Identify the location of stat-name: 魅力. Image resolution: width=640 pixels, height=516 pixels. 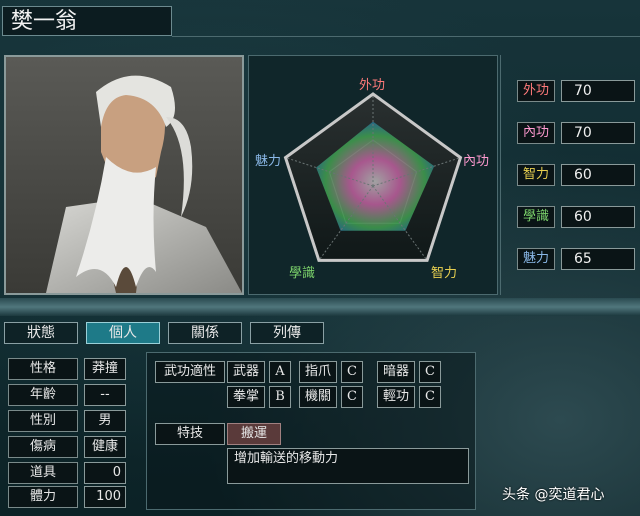
(536, 259).